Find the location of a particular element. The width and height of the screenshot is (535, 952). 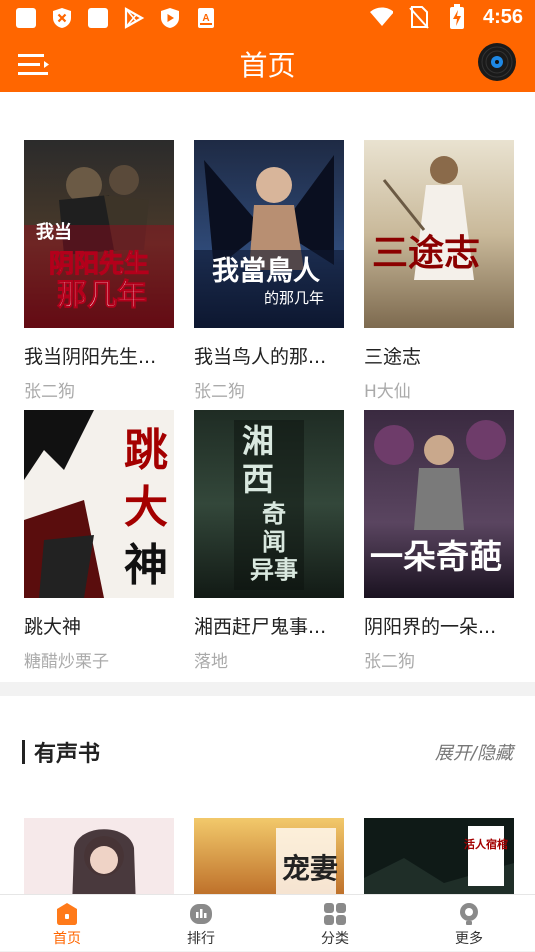

cover-title: 湘 is located at coordinates (258, 441).